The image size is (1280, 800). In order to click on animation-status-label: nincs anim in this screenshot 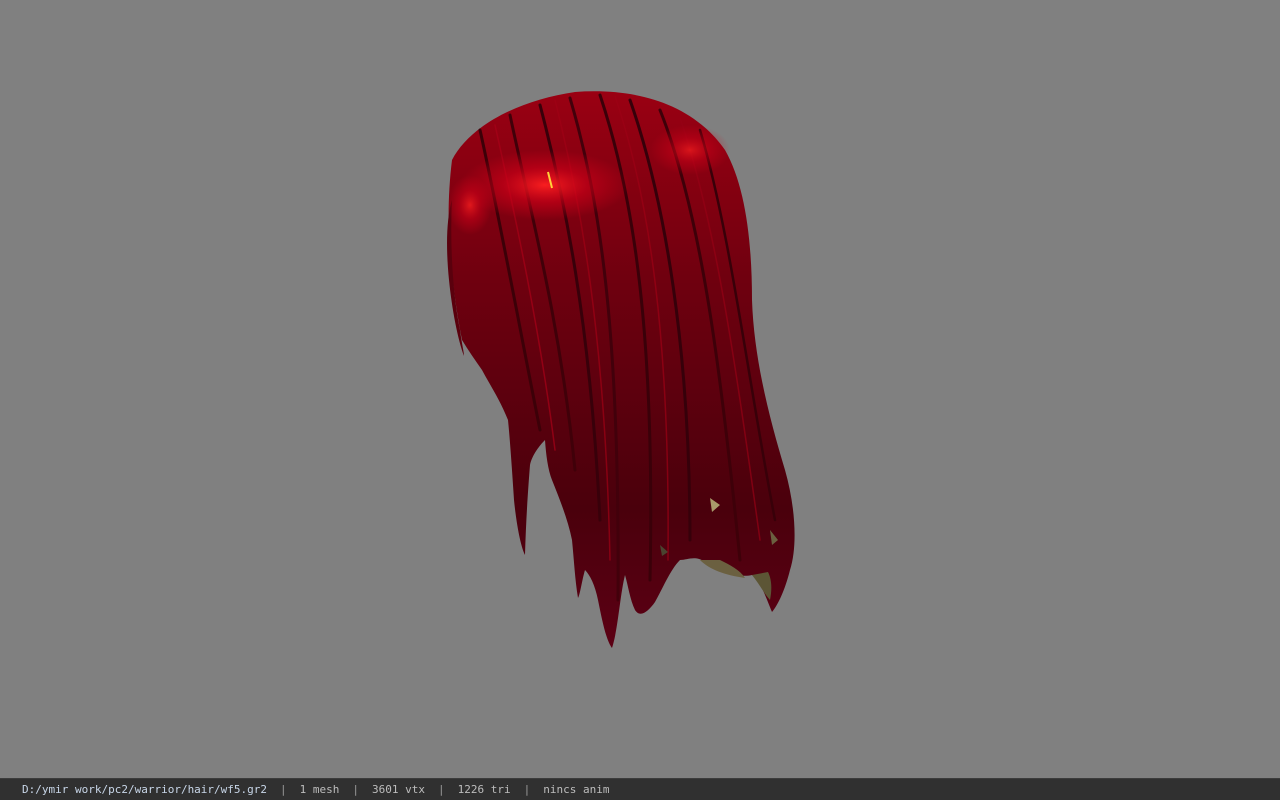, I will do `click(576, 789)`.